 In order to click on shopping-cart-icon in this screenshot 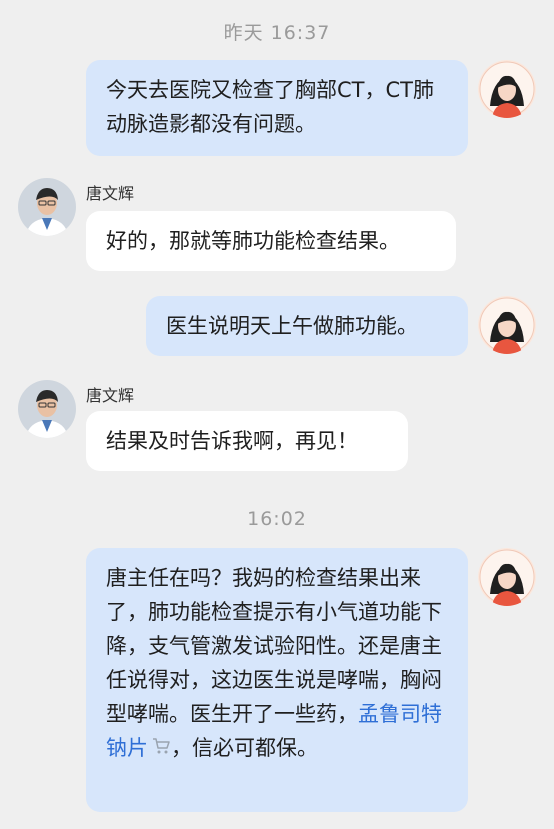, I will do `click(161, 749)`.